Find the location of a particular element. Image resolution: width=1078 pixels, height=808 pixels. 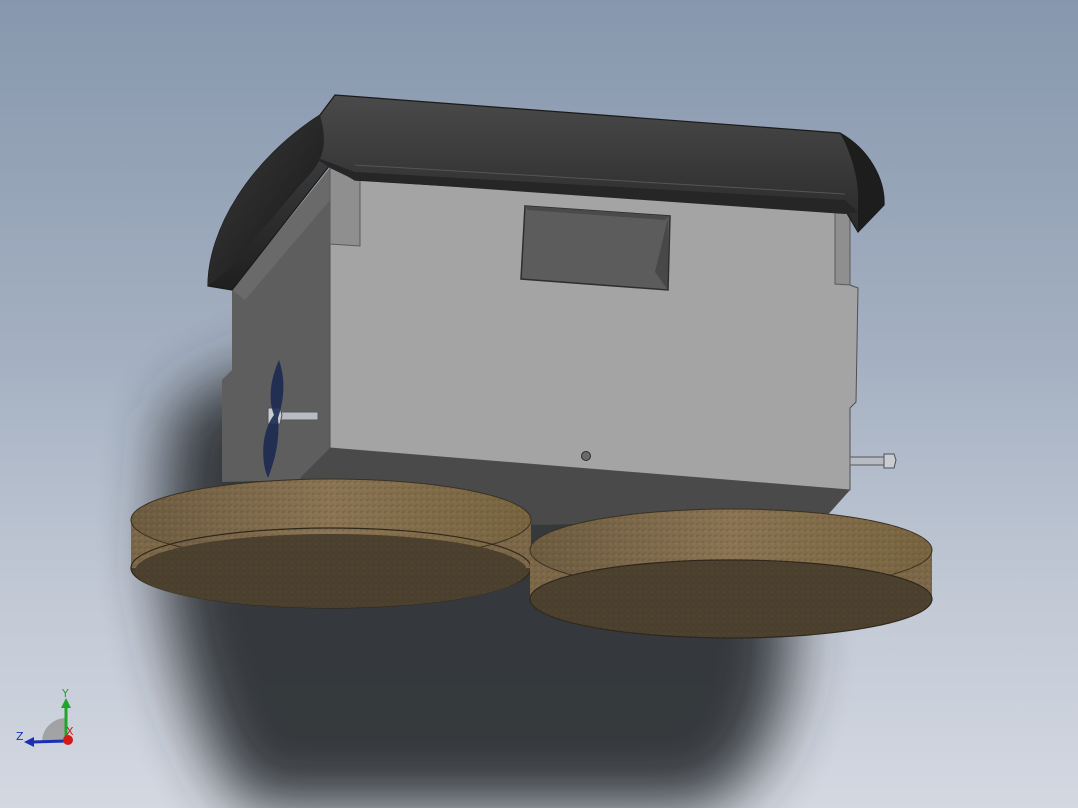

x-axis-label: X is located at coordinates (70, 731).